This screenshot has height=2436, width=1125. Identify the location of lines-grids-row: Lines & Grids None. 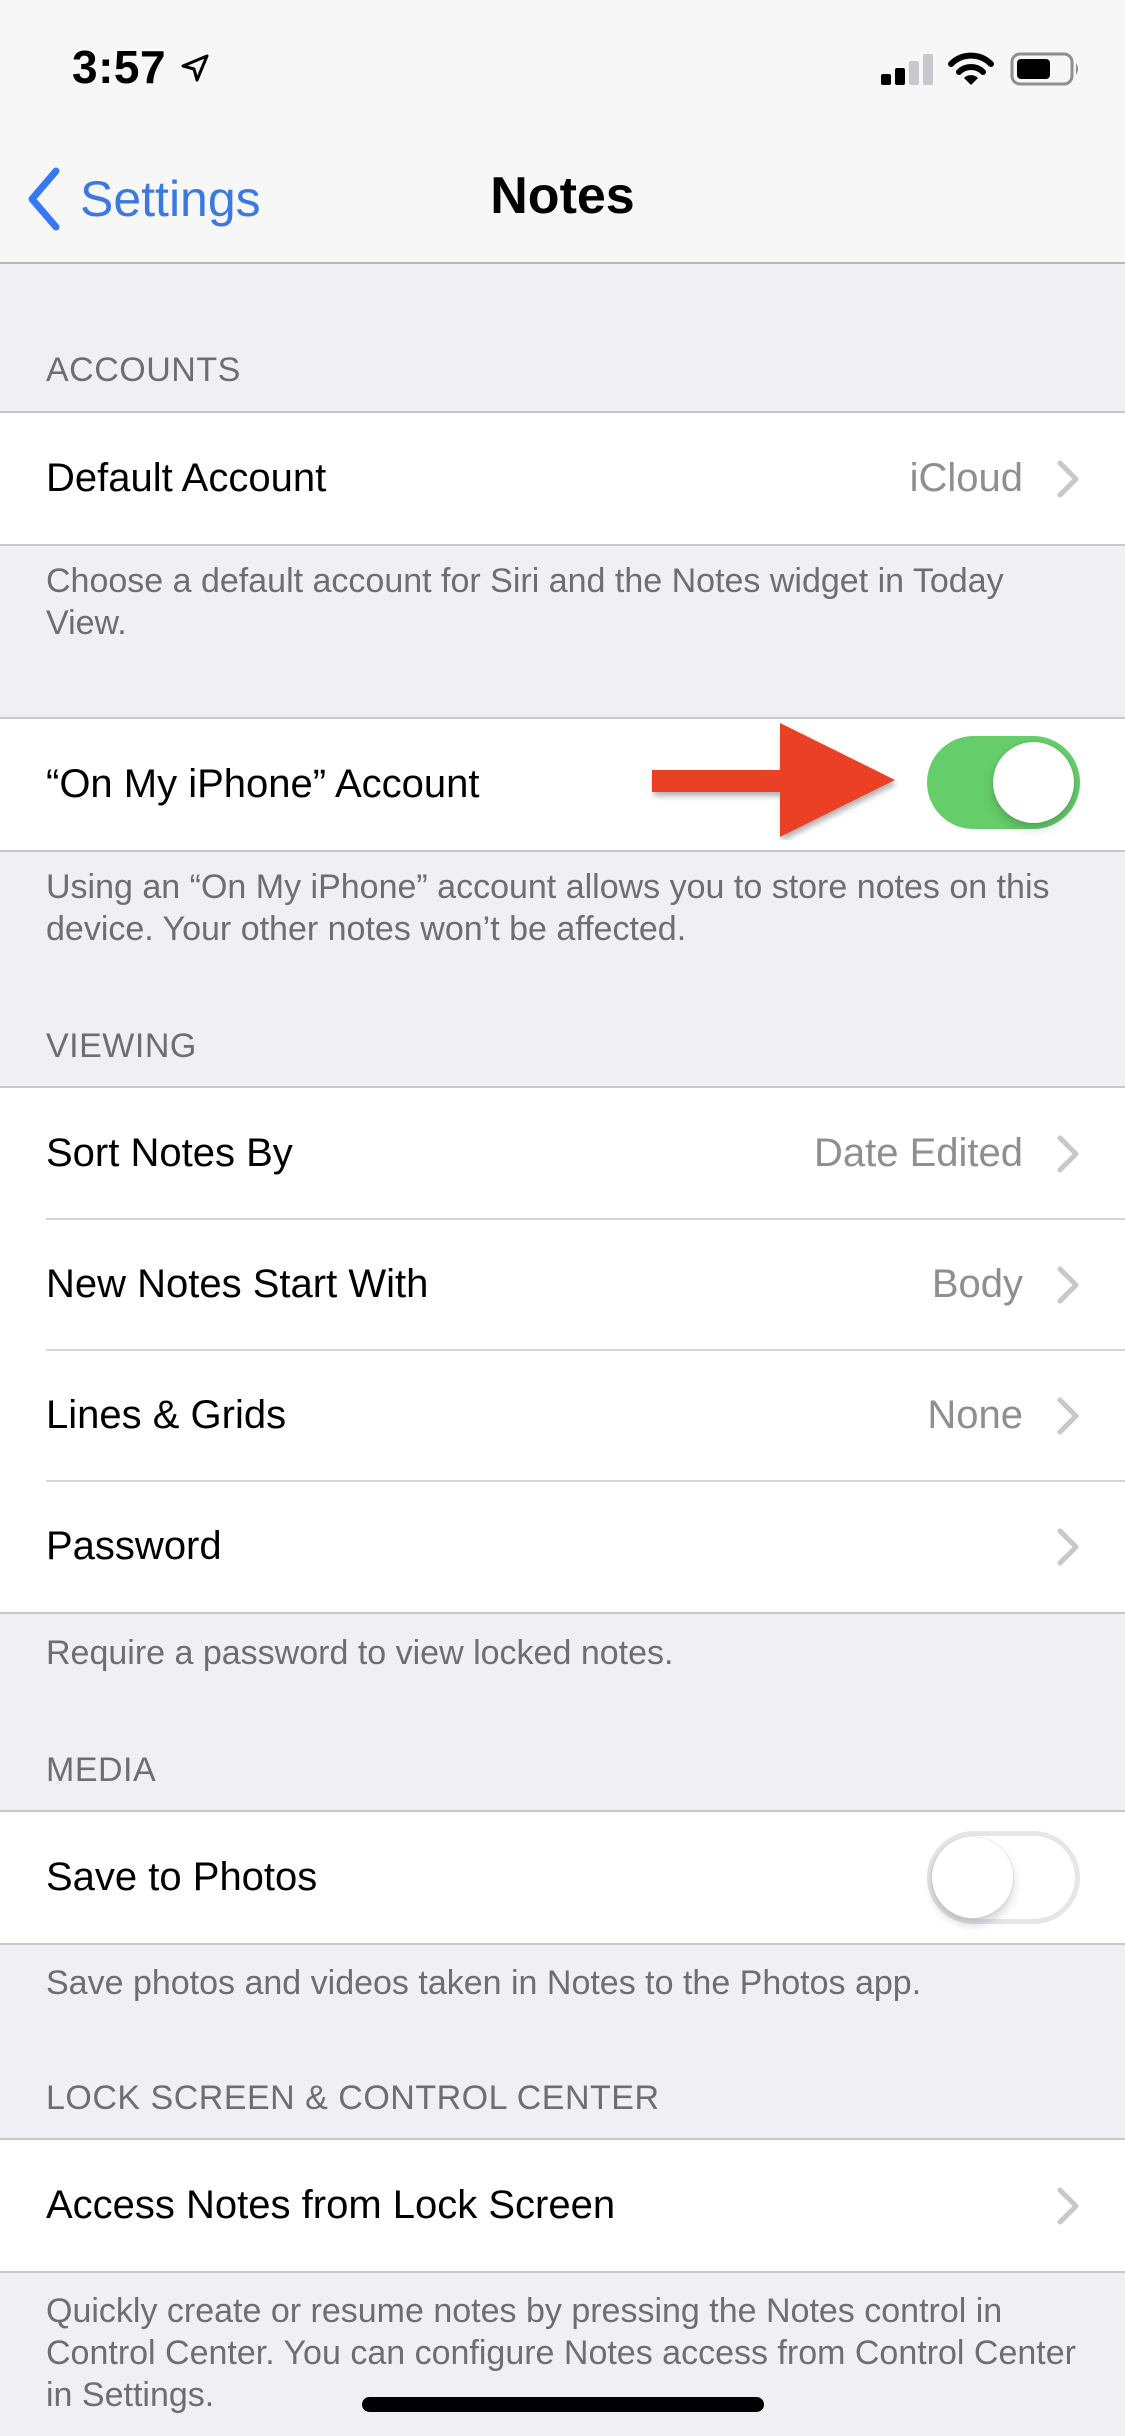
(562, 1415).